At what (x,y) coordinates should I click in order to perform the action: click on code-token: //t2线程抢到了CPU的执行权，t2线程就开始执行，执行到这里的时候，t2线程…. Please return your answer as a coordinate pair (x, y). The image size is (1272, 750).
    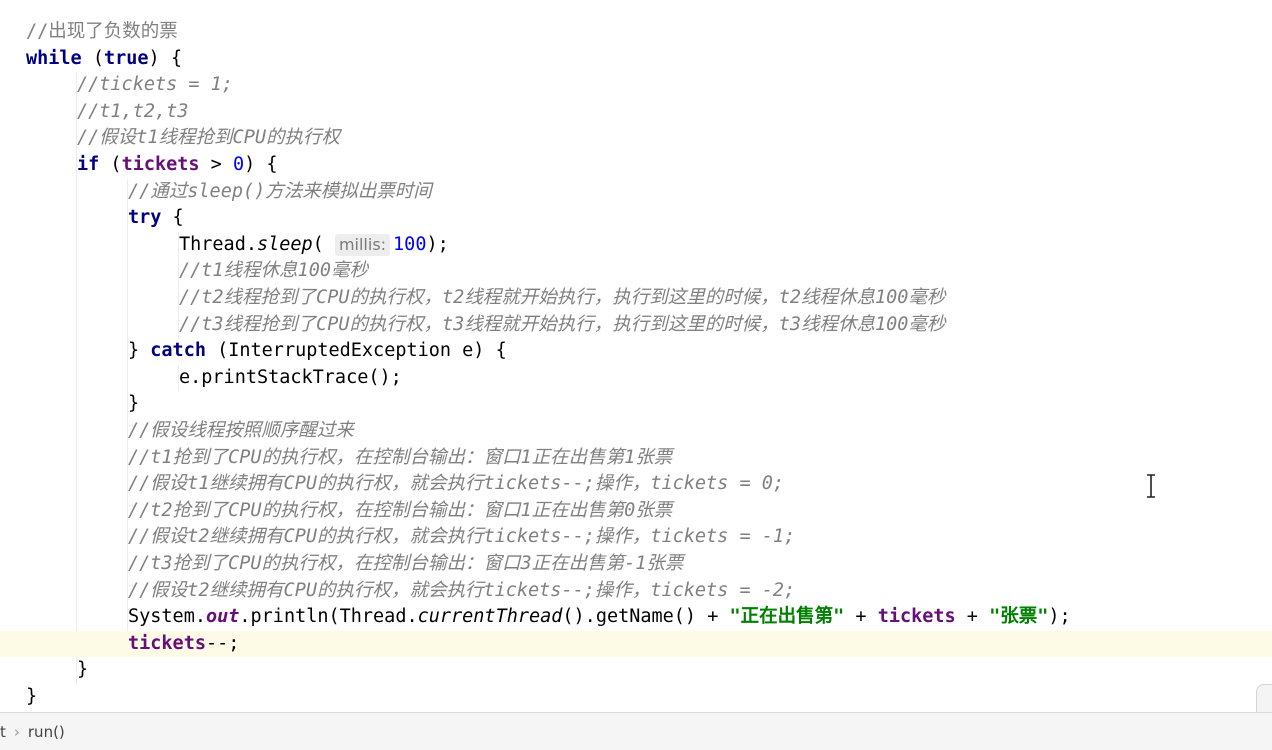
    Looking at the image, I should click on (562, 297).